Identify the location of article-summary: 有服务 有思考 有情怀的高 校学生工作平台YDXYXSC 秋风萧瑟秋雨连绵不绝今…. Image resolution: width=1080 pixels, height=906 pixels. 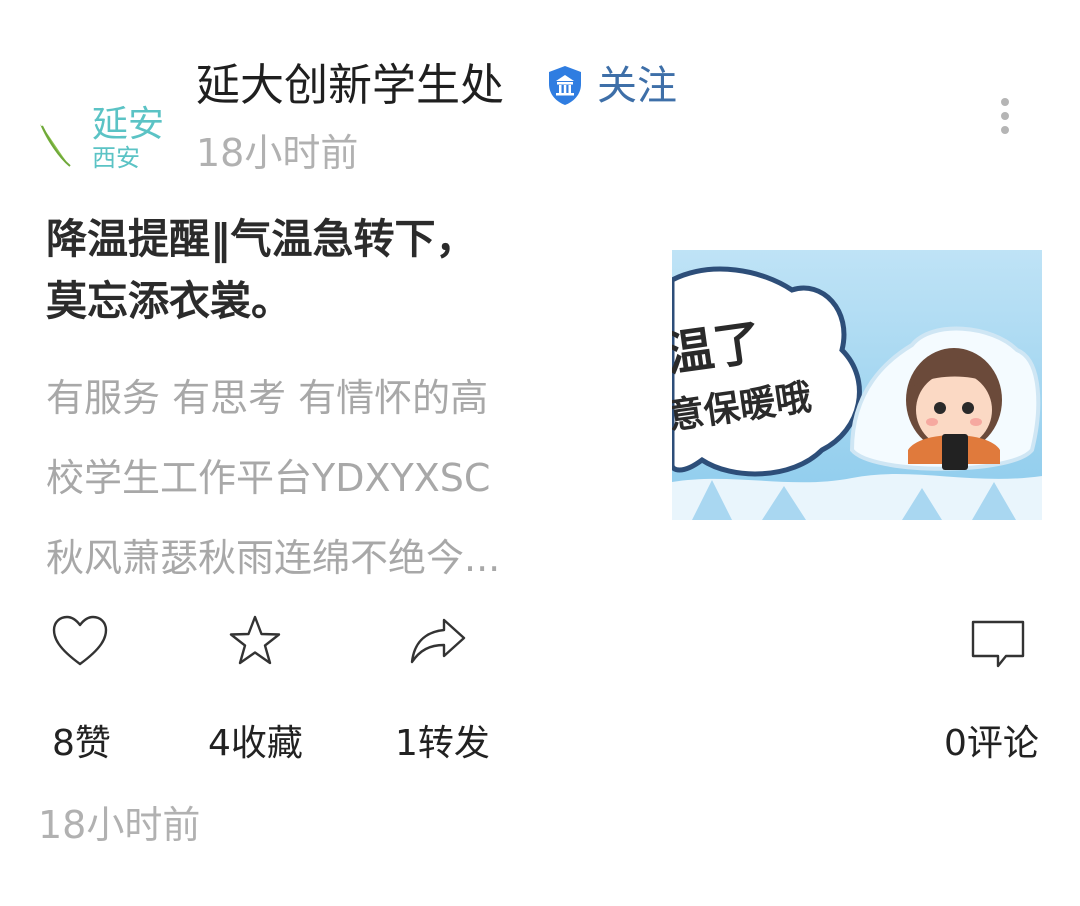
(316, 478).